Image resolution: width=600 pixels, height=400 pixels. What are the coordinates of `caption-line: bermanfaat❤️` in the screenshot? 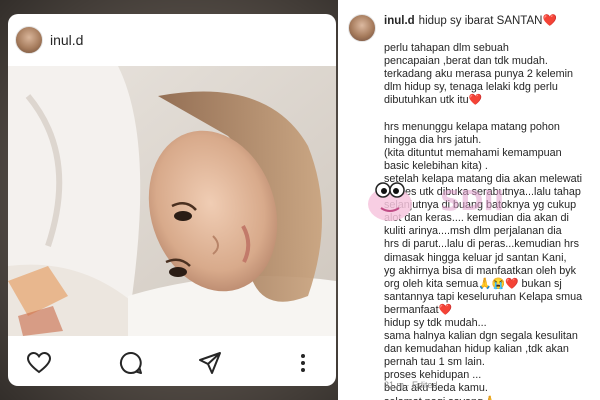 It's located at (418, 309).